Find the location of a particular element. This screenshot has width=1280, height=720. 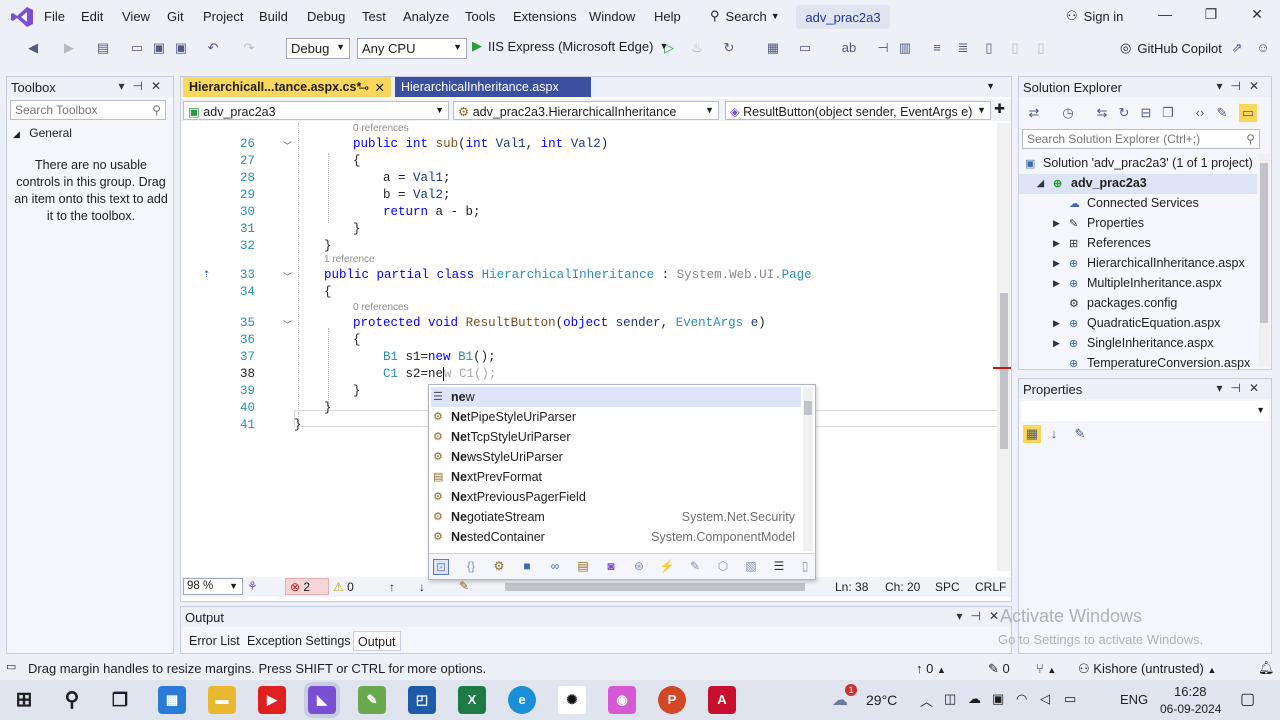

undo-icon: ↶ is located at coordinates (213, 48).